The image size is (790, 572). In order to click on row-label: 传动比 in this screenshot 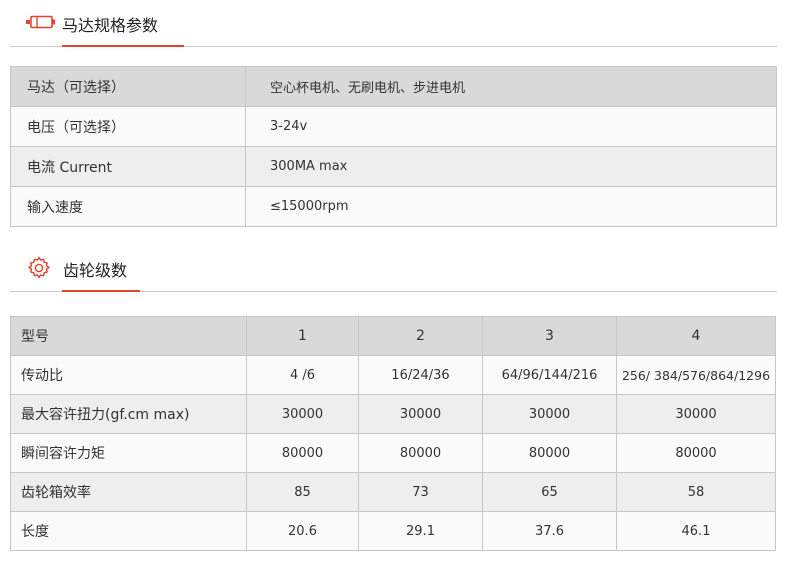, I will do `click(128, 375)`.